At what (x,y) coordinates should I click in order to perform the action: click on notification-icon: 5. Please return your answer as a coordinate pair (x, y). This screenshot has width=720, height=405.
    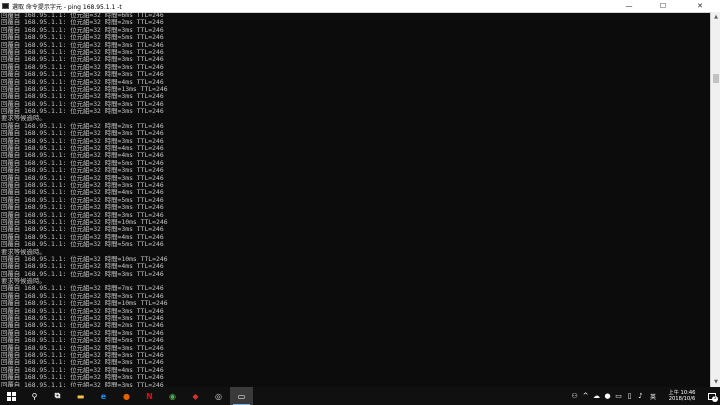
    Looking at the image, I should click on (713, 397).